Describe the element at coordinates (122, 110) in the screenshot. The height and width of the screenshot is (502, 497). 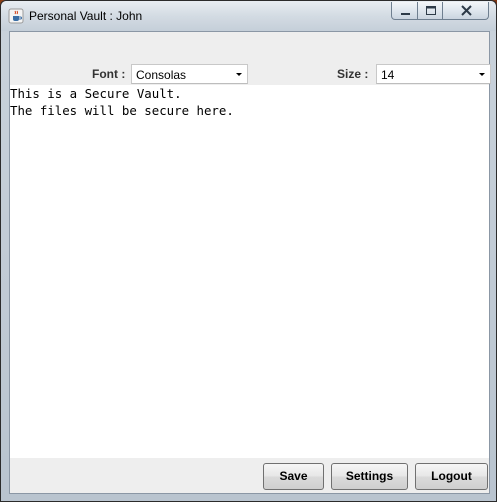
I see `editor-line: The files will be secure here.` at that location.